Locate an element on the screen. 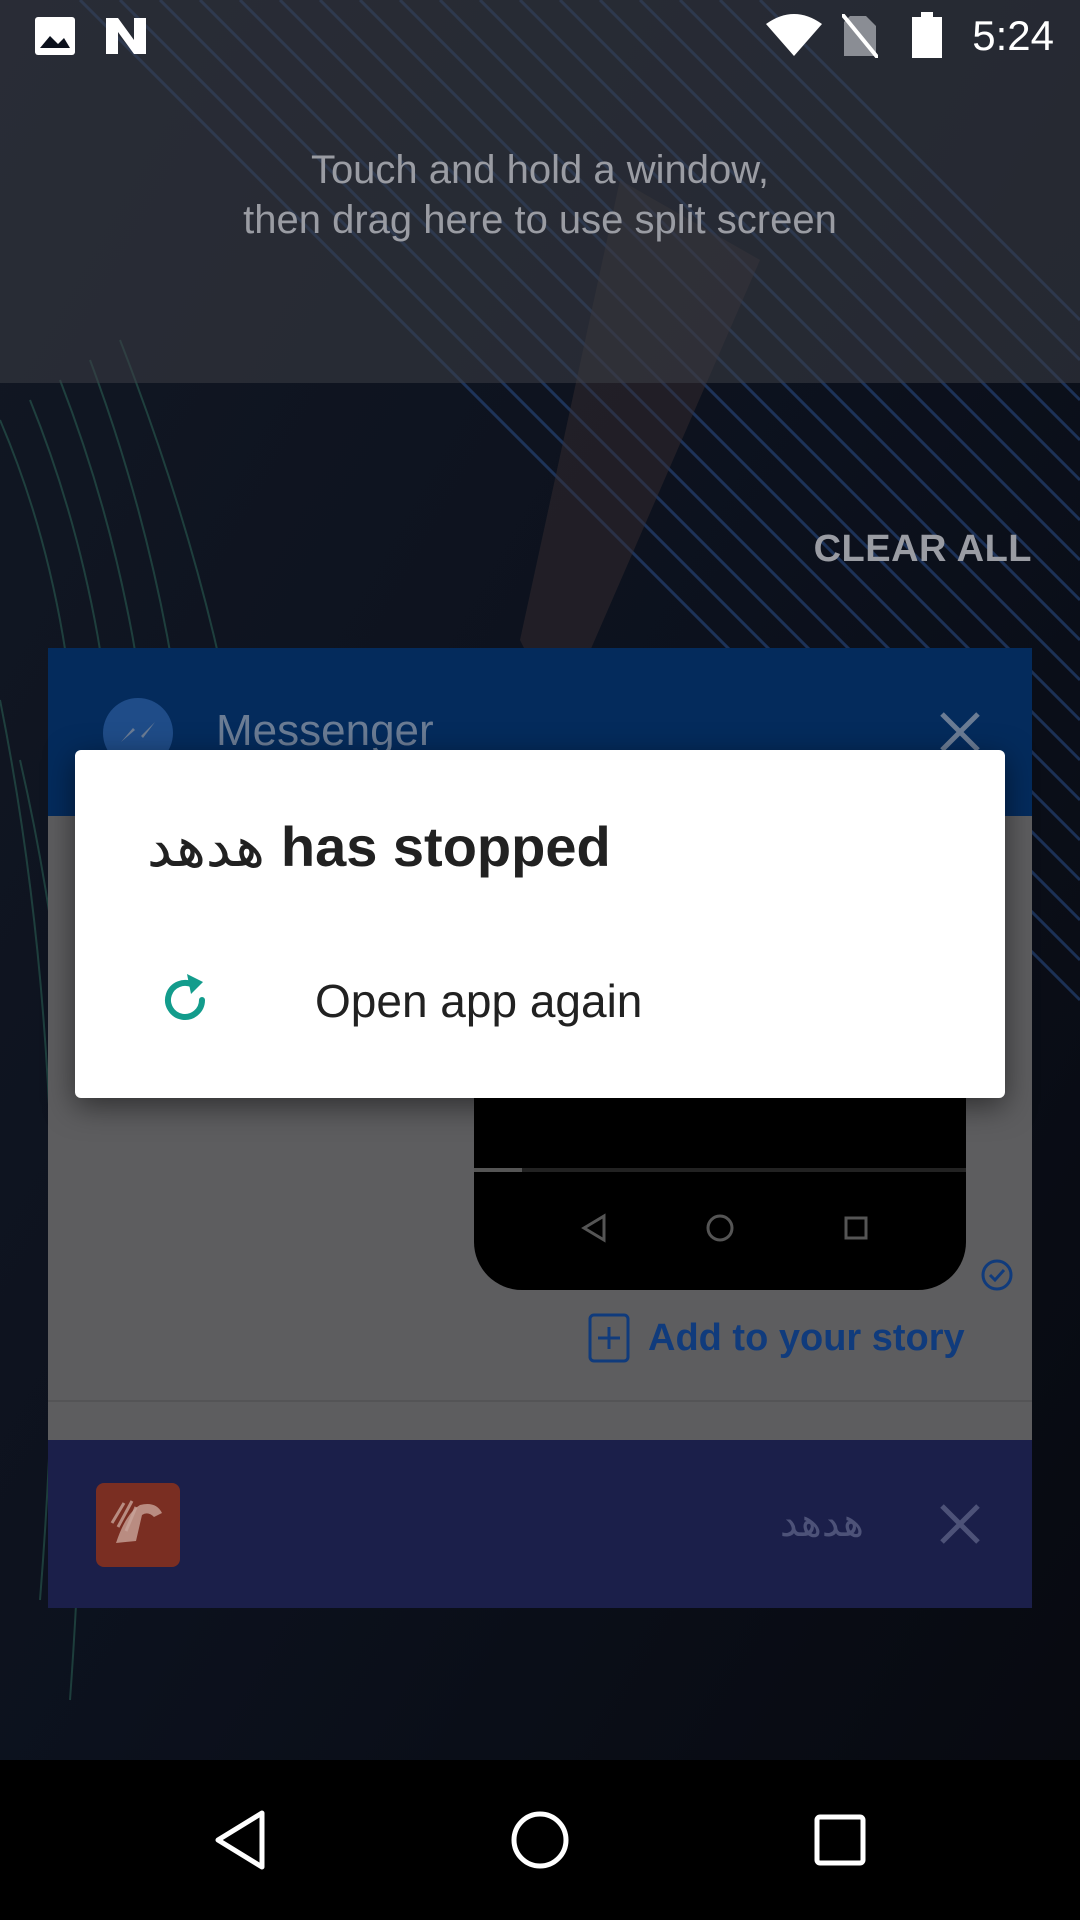 The image size is (1080, 1920). plus-box-icon is located at coordinates (609, 1338).